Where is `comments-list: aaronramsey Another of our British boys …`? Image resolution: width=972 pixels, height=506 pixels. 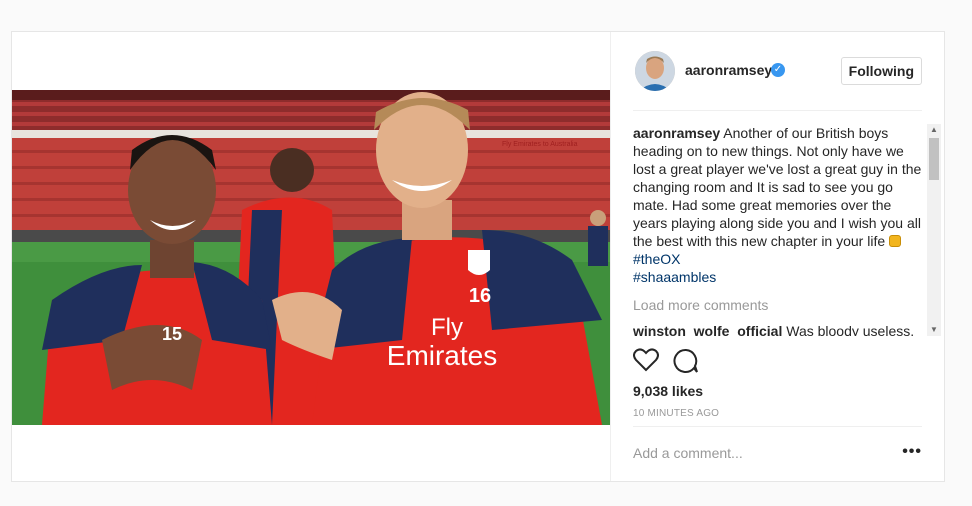
comments-list: aaronramsey Another of our British boys … is located at coordinates (779, 230).